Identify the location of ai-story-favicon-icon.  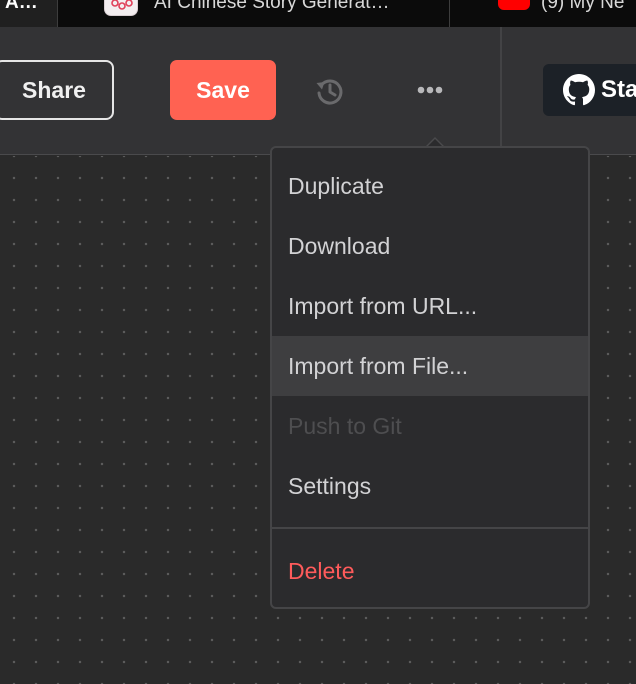
(121, 8).